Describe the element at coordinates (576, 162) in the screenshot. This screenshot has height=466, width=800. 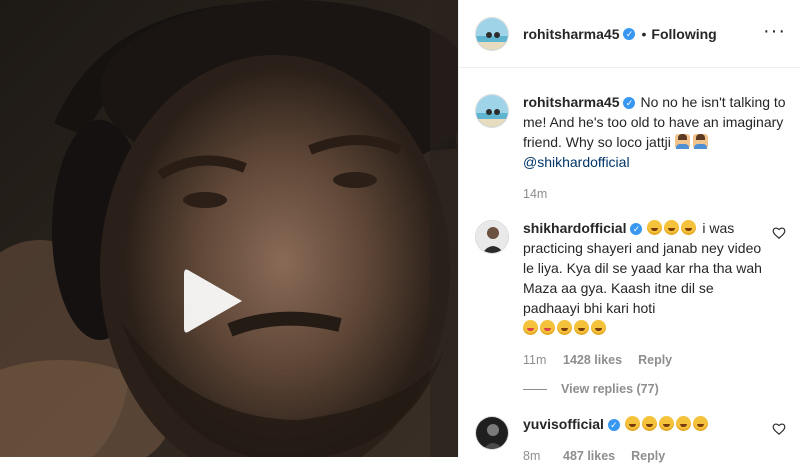
I see `mention-link: @shikhardofficial` at that location.